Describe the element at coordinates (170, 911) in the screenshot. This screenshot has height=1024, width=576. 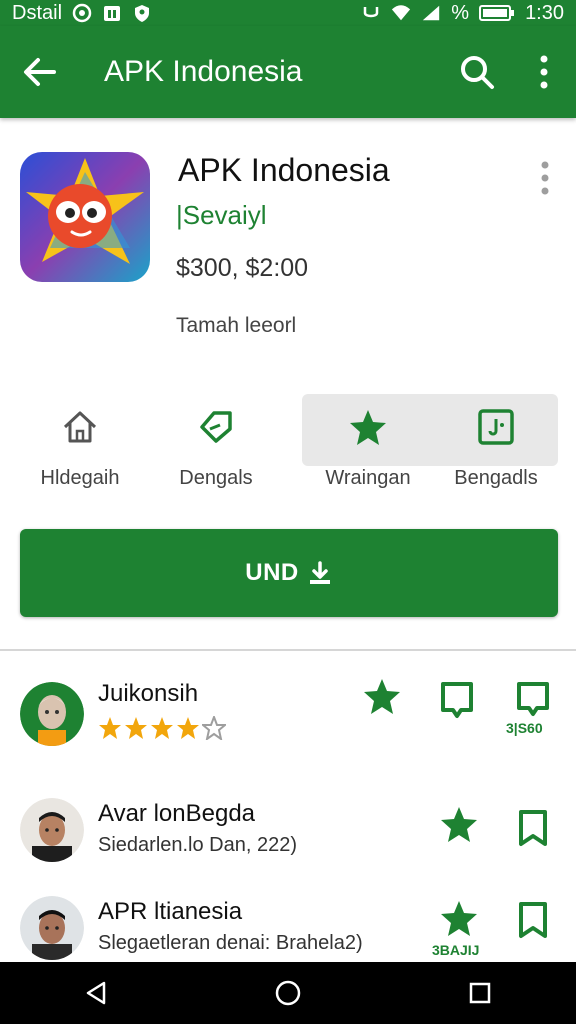
I see `review-author: APR ltianesia` at that location.